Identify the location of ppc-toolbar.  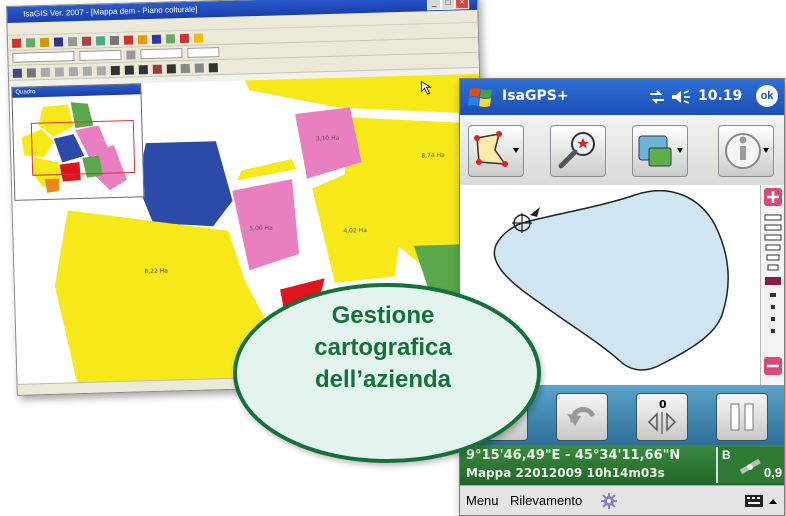
(622, 150).